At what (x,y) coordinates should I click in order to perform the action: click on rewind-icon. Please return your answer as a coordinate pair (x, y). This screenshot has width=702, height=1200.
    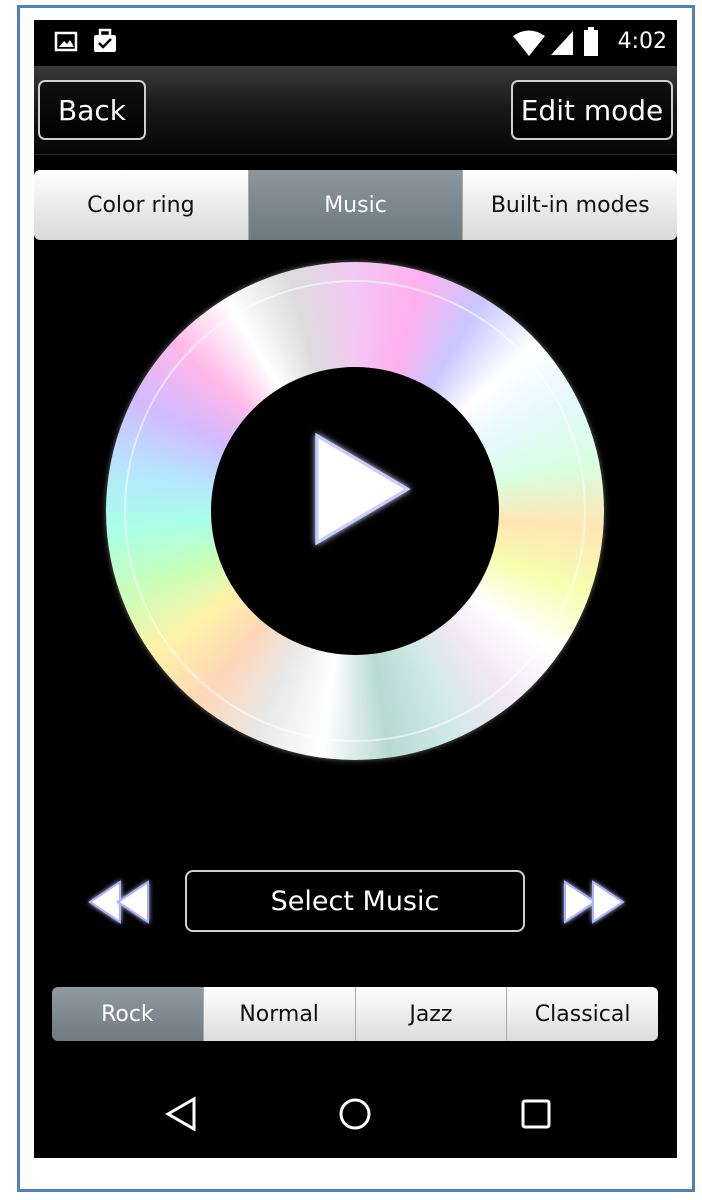
    Looking at the image, I should click on (119, 902).